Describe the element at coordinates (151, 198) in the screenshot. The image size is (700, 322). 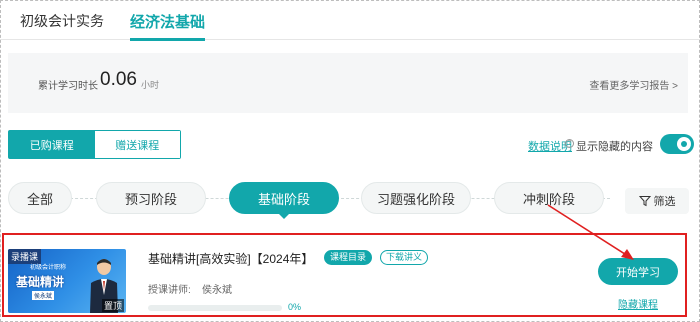
I see `stage-tab-preview: 预习阶段` at that location.